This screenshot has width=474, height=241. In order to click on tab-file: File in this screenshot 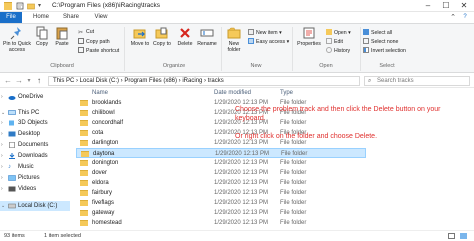, I will do `click(11, 17)`.